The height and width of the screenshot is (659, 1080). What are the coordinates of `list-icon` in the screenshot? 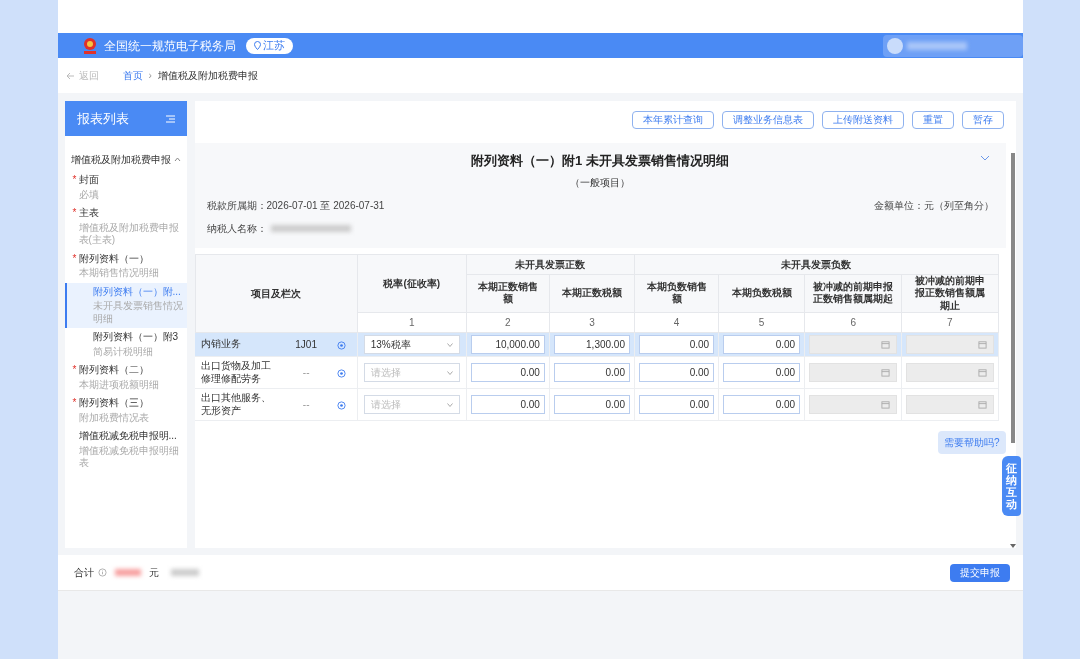 It's located at (170, 118).